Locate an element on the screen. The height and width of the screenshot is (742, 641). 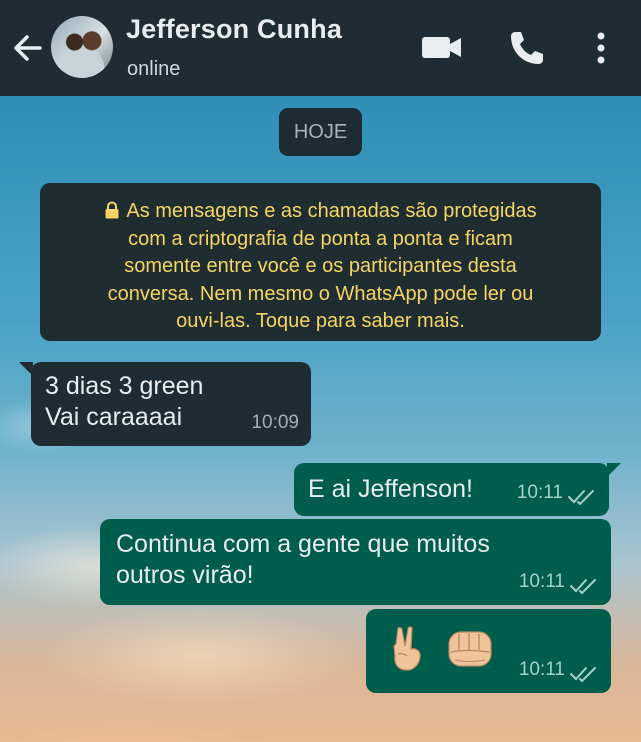
message-text-line: Continua com a gente que muitos is located at coordinates (303, 544).